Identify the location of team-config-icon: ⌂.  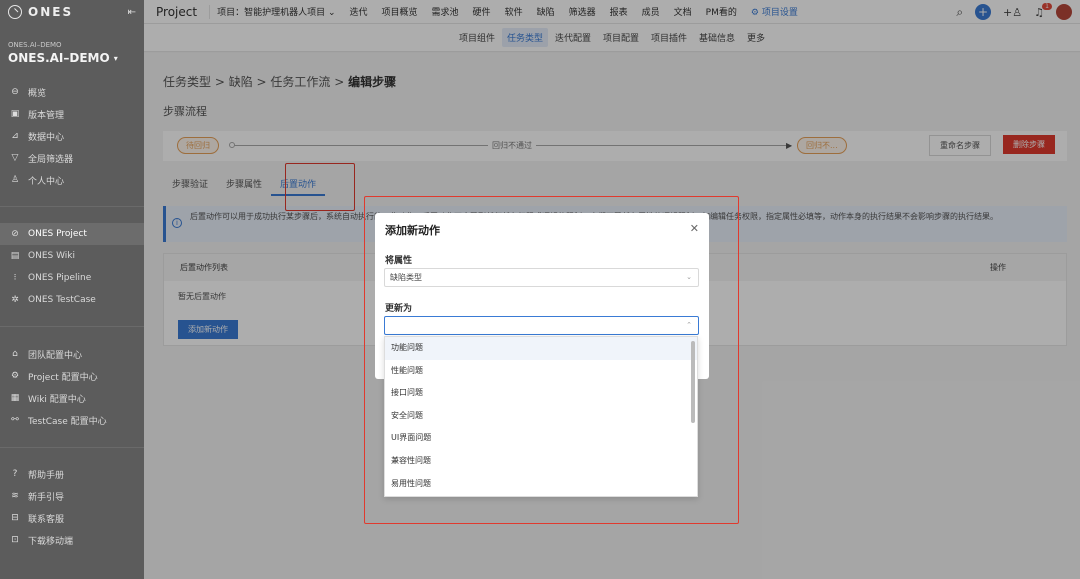
(15, 354).